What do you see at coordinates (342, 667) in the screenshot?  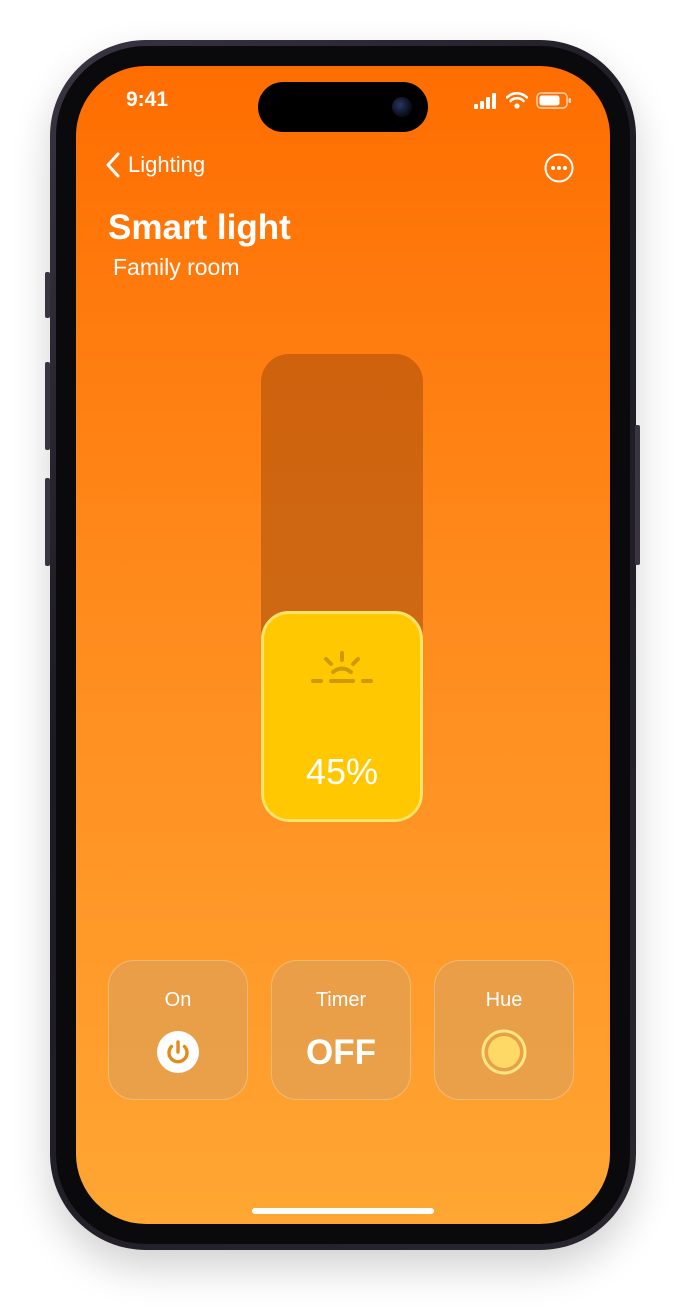 I see `sun-rising-icon` at bounding box center [342, 667].